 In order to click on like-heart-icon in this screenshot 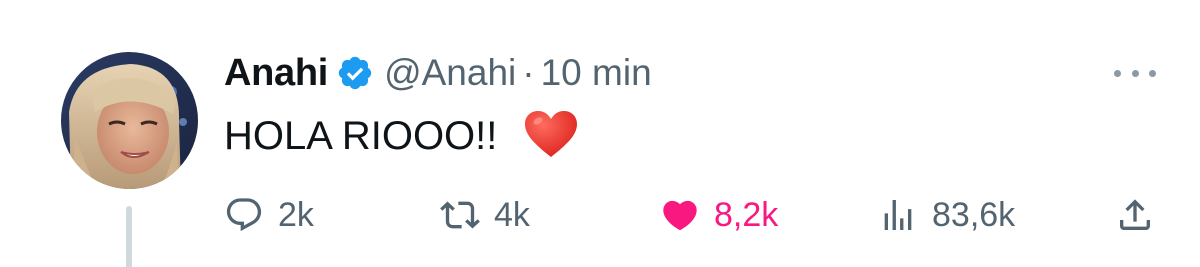, I will do `click(680, 215)`.